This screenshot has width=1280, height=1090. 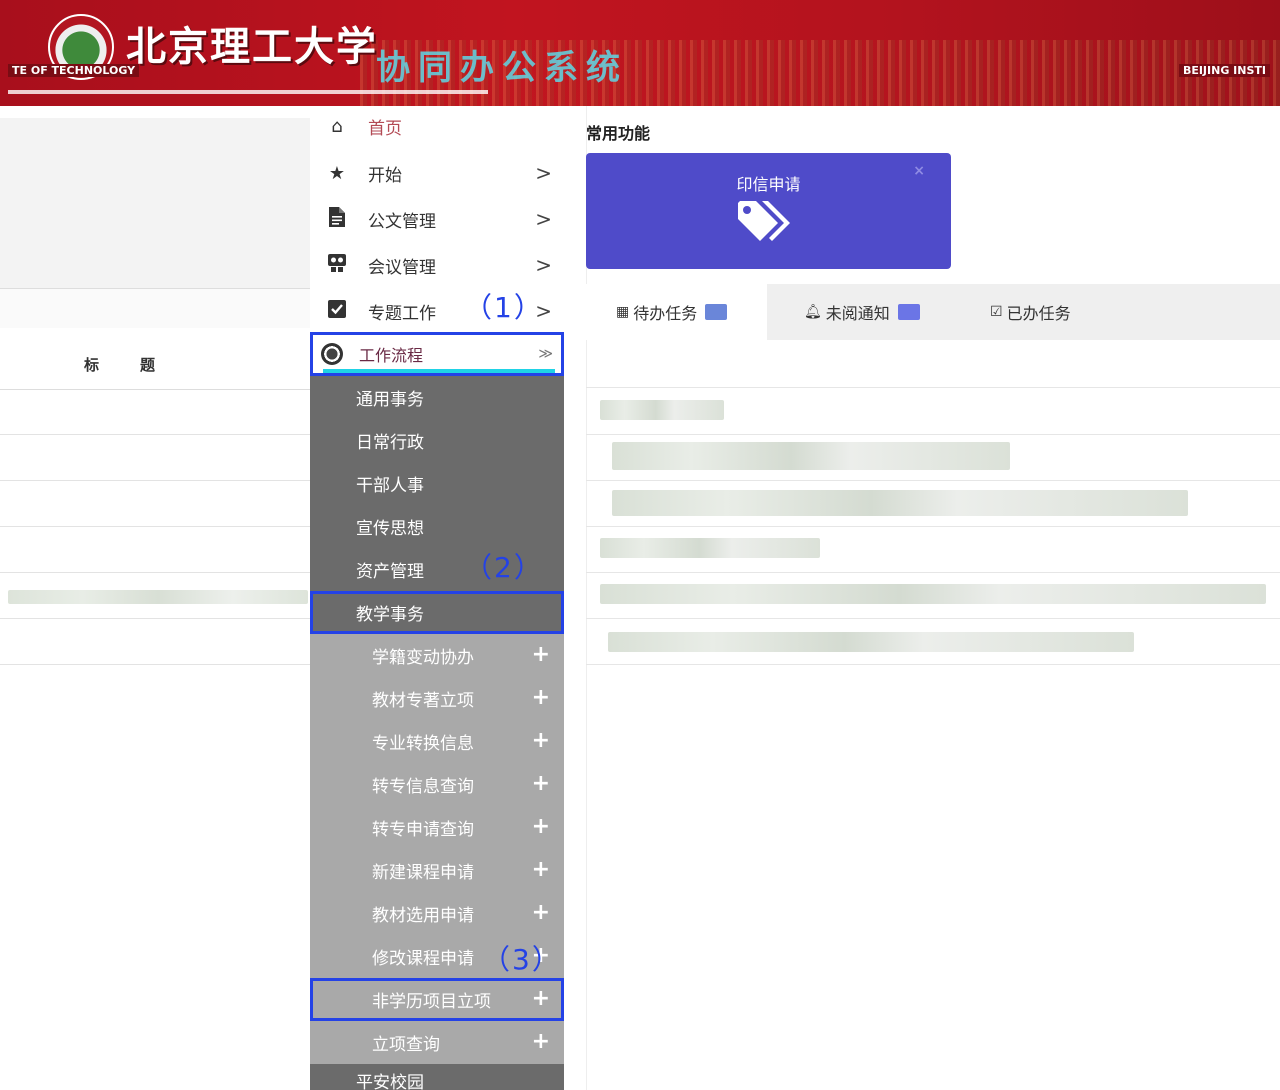 I want to click on tab-done-tasks: ☑ 已办任务, so click(x=1060, y=312).